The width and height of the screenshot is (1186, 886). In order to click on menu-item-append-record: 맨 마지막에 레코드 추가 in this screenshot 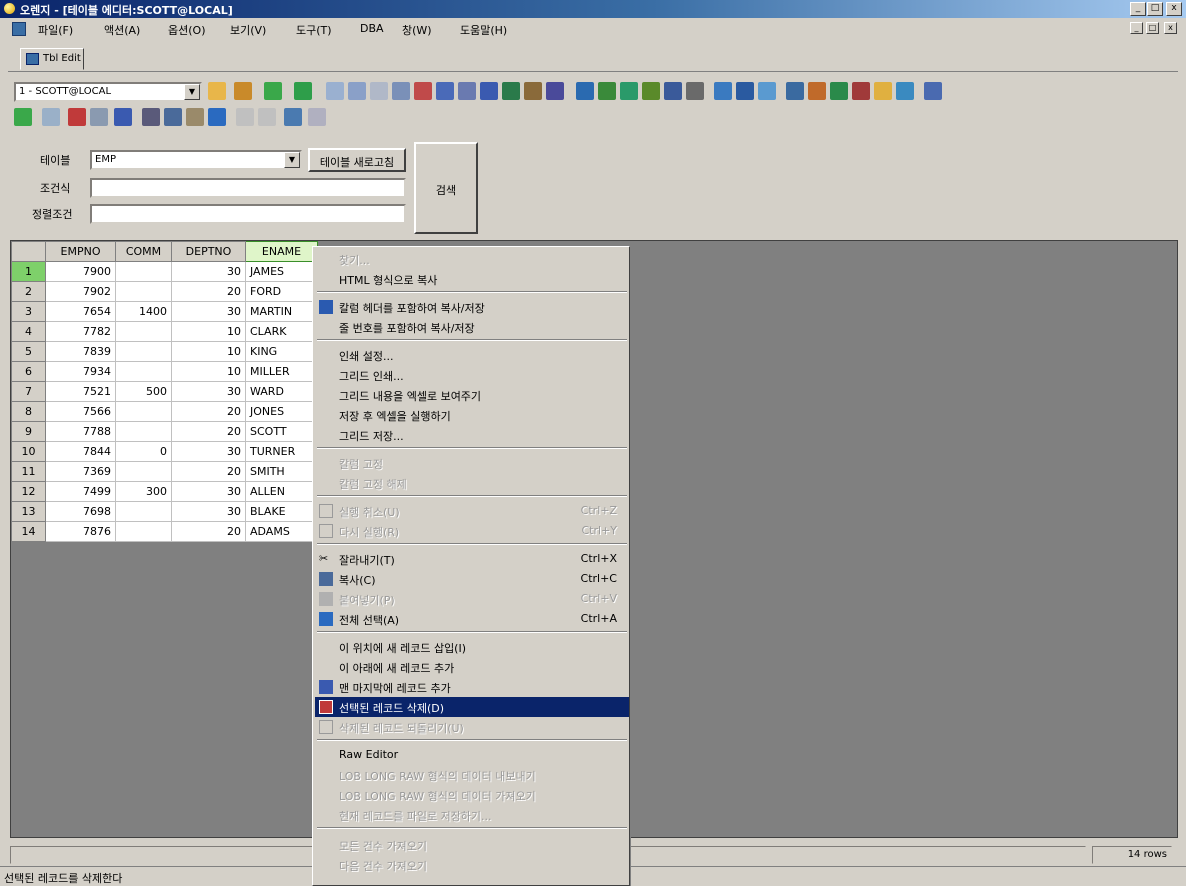, I will do `click(472, 687)`.